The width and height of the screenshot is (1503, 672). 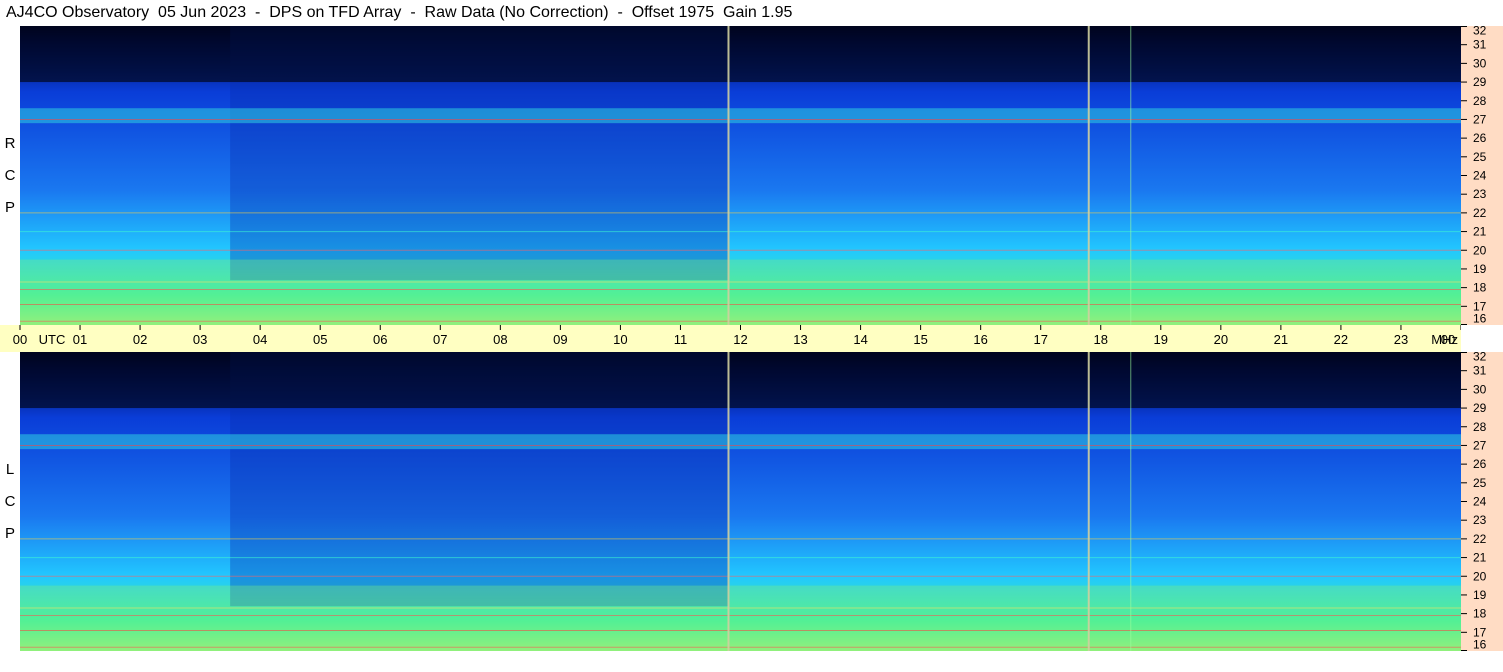 What do you see at coordinates (500, 339) in the screenshot?
I see `utc-tick-label: 08` at bounding box center [500, 339].